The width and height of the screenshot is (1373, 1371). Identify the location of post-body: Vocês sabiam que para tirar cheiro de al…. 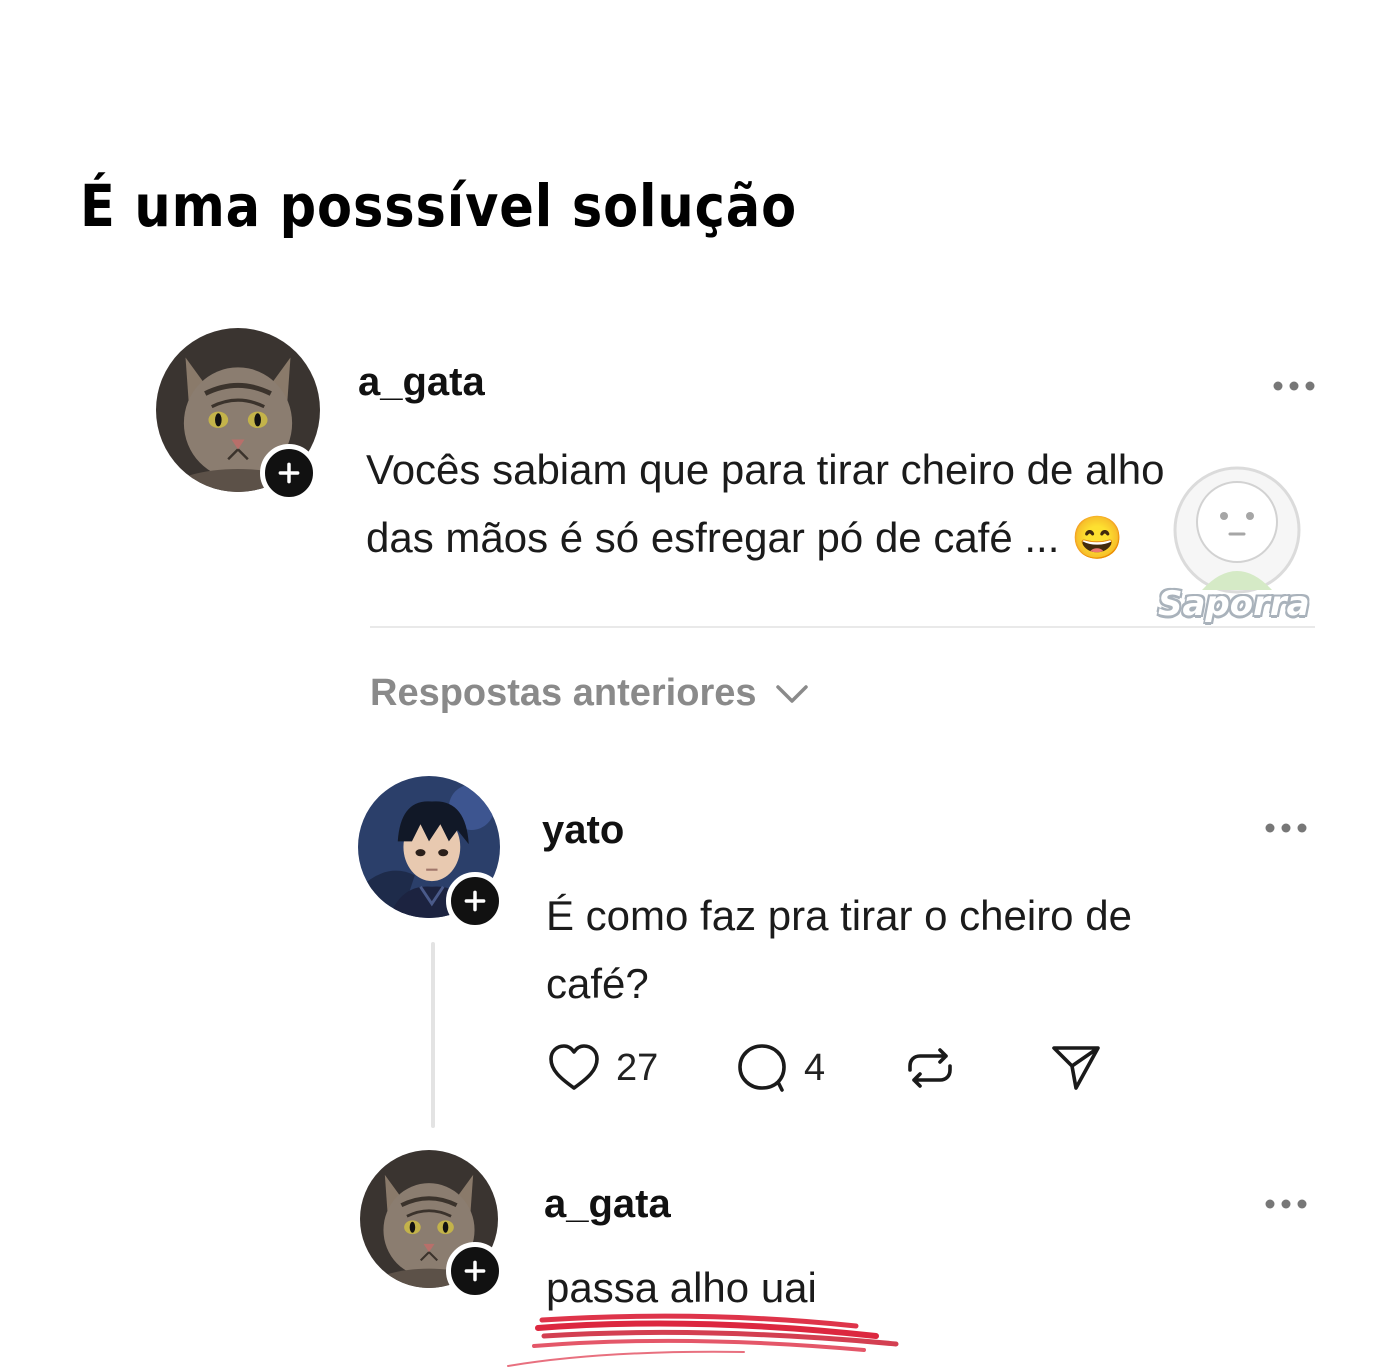
(826, 504).